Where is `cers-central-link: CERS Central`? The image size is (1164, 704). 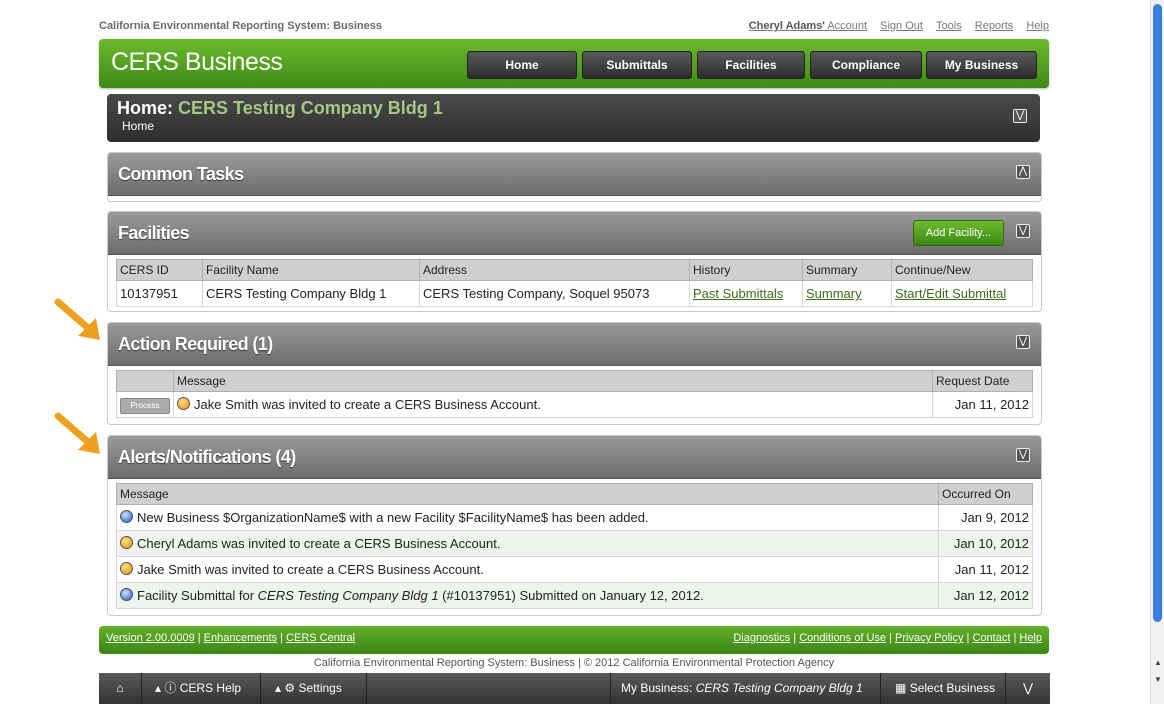 cers-central-link: CERS Central is located at coordinates (320, 638).